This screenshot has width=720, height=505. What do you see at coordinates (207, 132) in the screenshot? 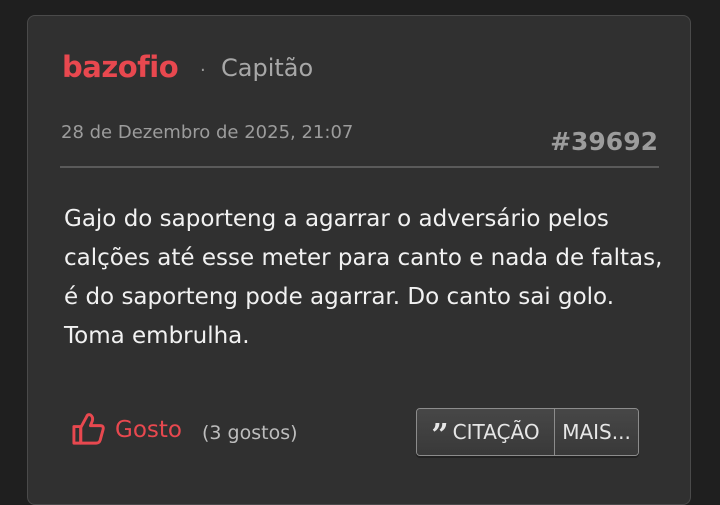
I see `post-date: 28 de Dezembro de 2025, 21:07` at bounding box center [207, 132].